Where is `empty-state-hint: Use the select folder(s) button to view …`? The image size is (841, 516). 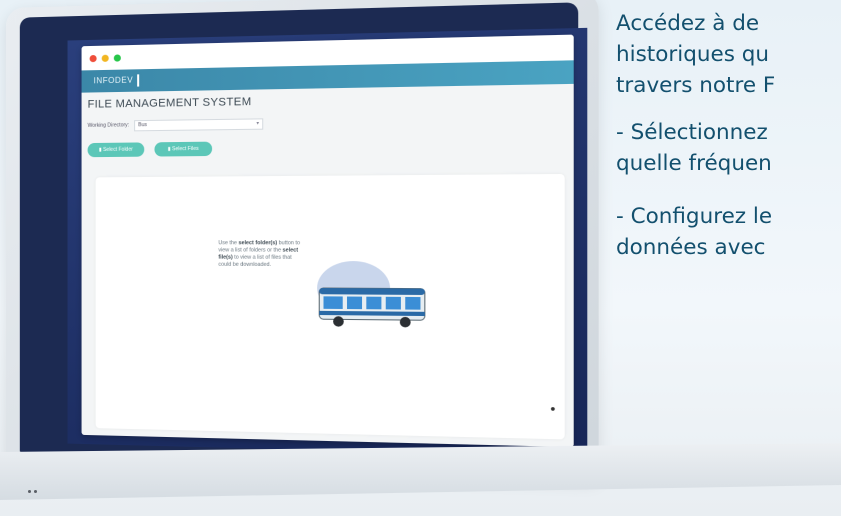 empty-state-hint: Use the select folder(s) button to view … is located at coordinates (261, 254).